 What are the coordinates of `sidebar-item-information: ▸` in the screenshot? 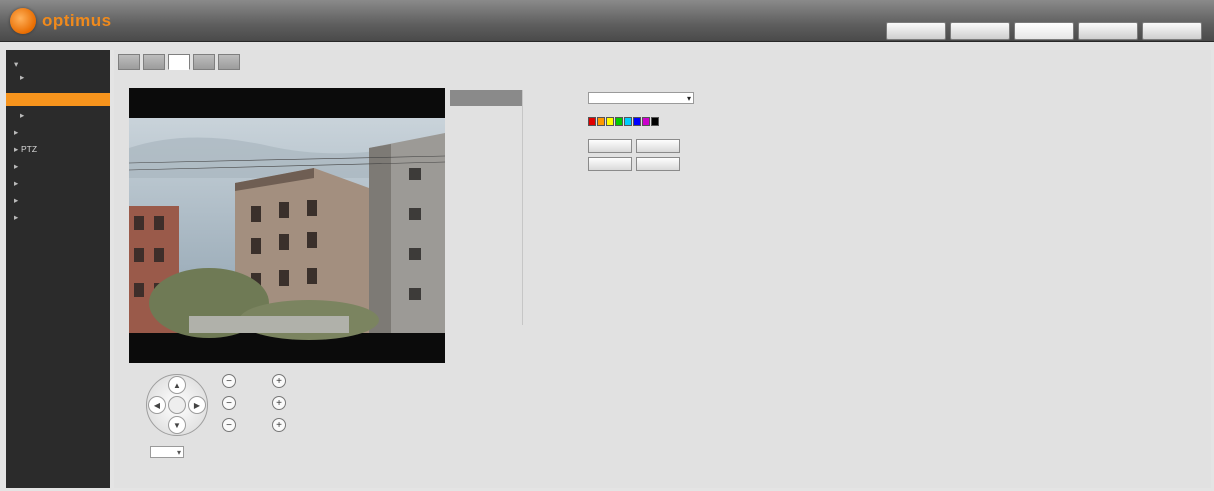 It's located at (58, 217).